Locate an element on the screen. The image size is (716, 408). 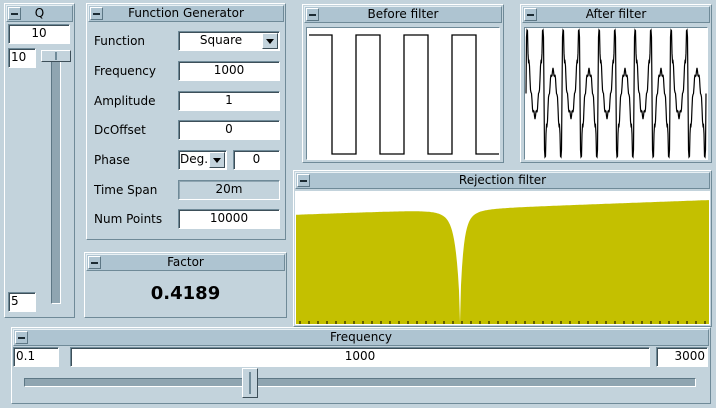
factor-titlebar: Factor is located at coordinates (185, 262).